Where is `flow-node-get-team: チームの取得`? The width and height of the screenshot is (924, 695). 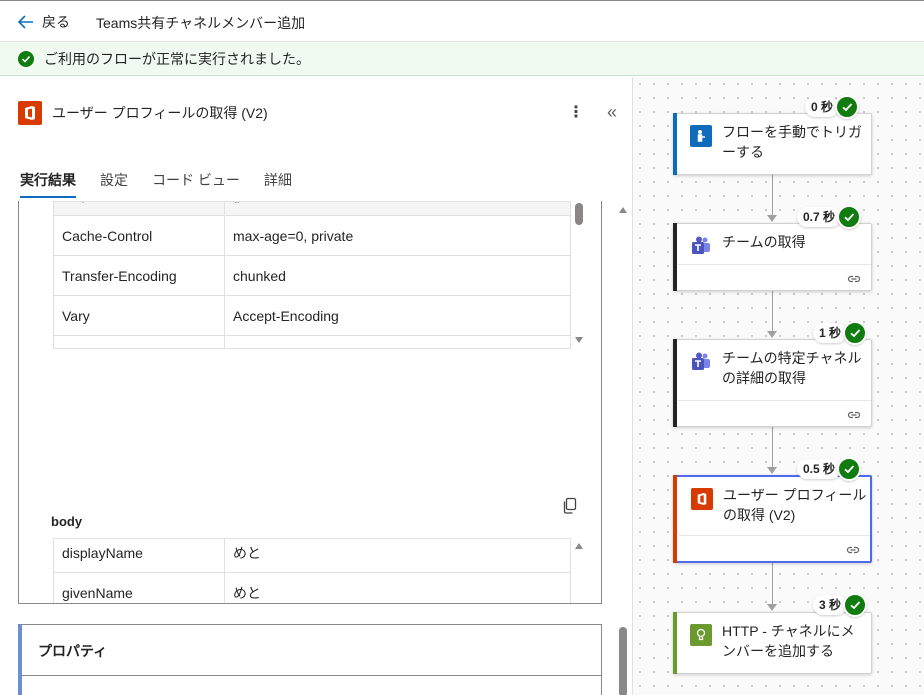 flow-node-get-team: チームの取得 is located at coordinates (772, 257).